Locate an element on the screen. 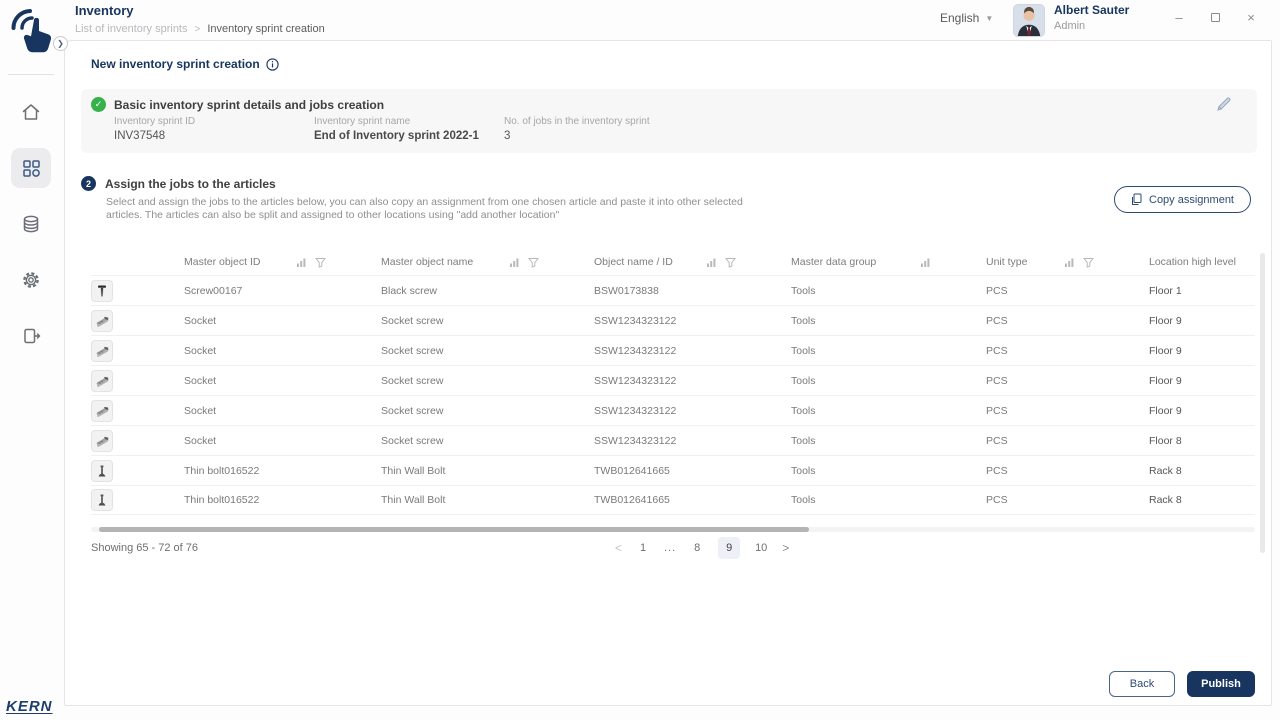 This screenshot has height=720, width=1280. pagination-page-8: 8 is located at coordinates (697, 548).